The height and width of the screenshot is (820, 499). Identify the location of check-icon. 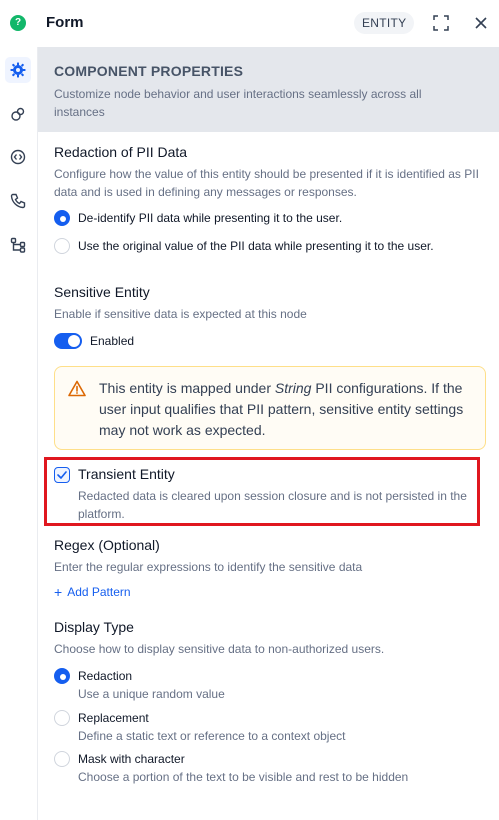
(62, 475).